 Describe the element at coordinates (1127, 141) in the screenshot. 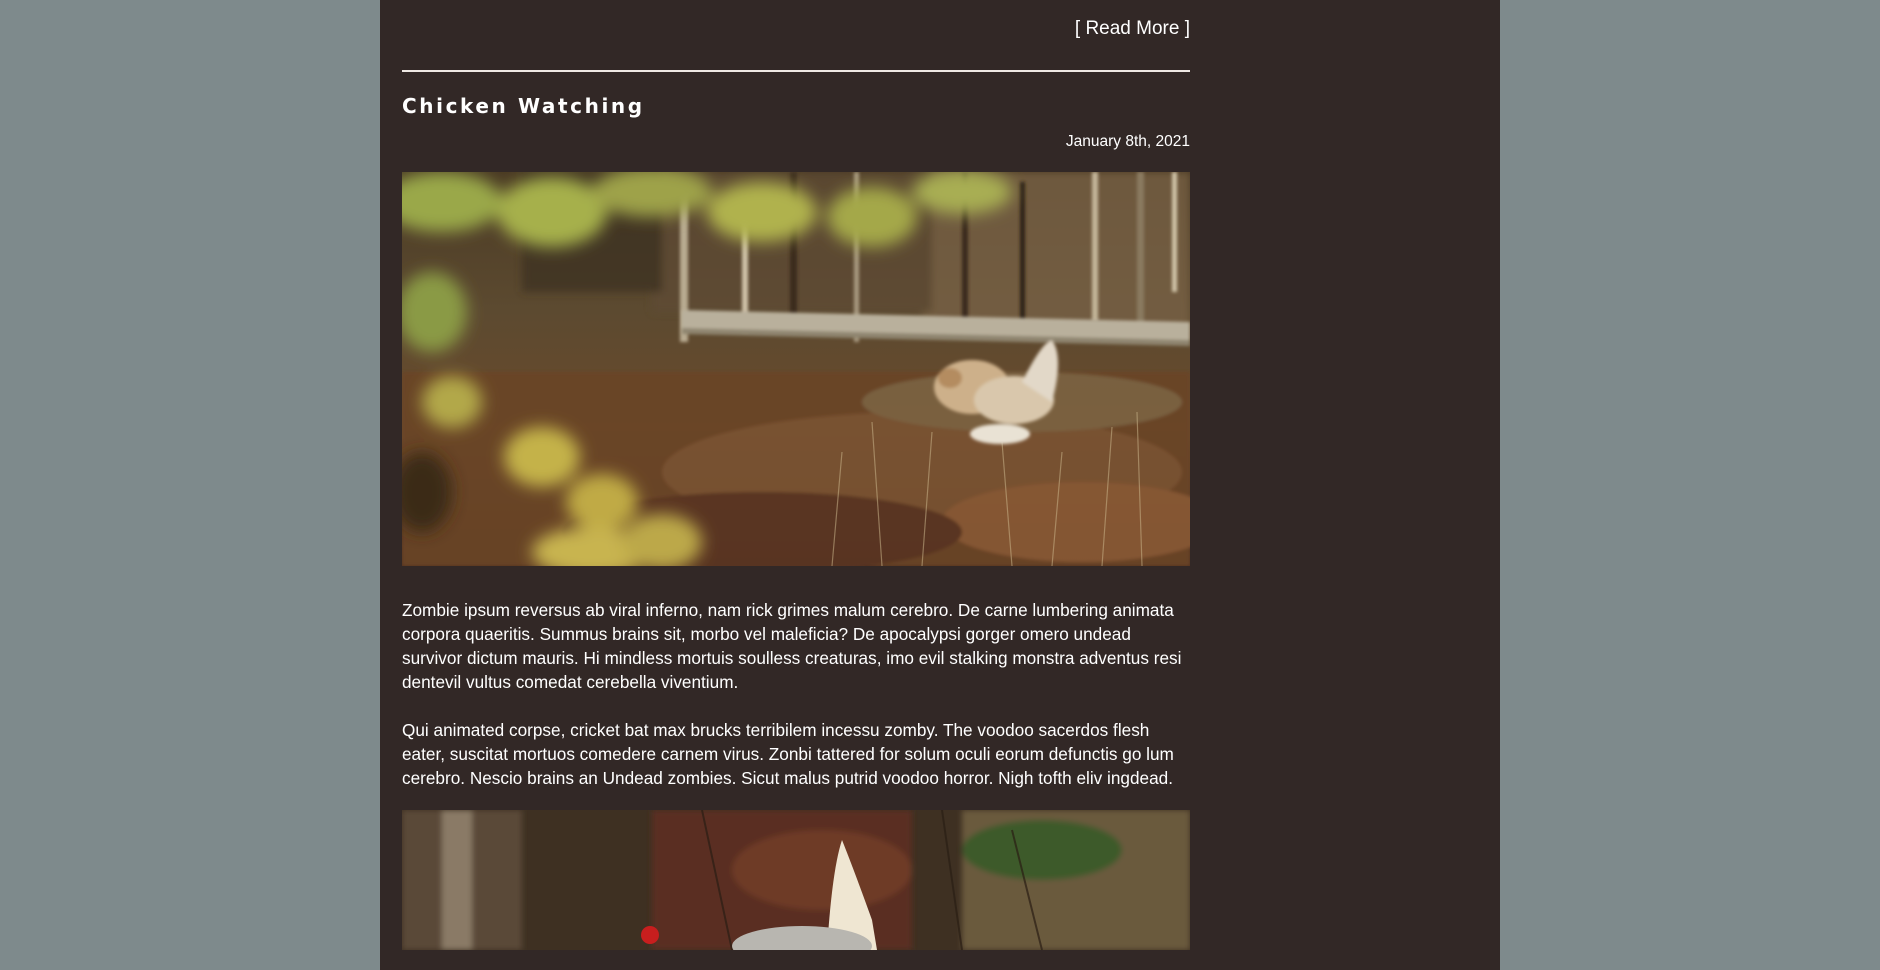

I see `post-date: January 8th, 2021` at that location.